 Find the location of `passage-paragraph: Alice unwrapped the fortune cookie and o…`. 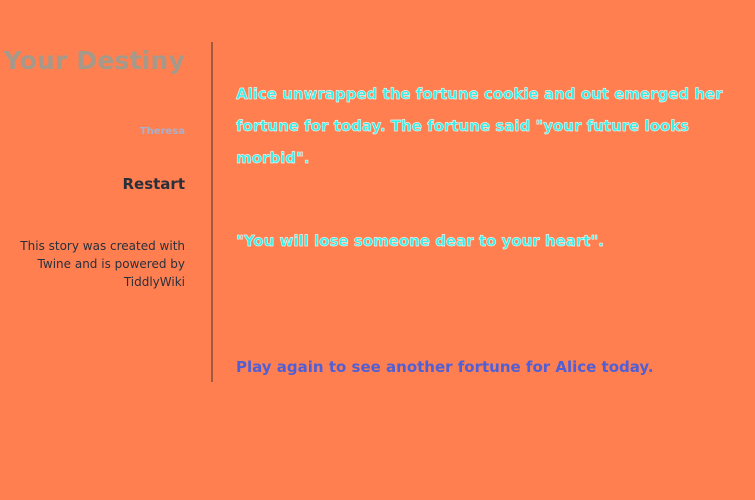

passage-paragraph: Alice unwrapped the fortune cookie and o… is located at coordinates (479, 126).